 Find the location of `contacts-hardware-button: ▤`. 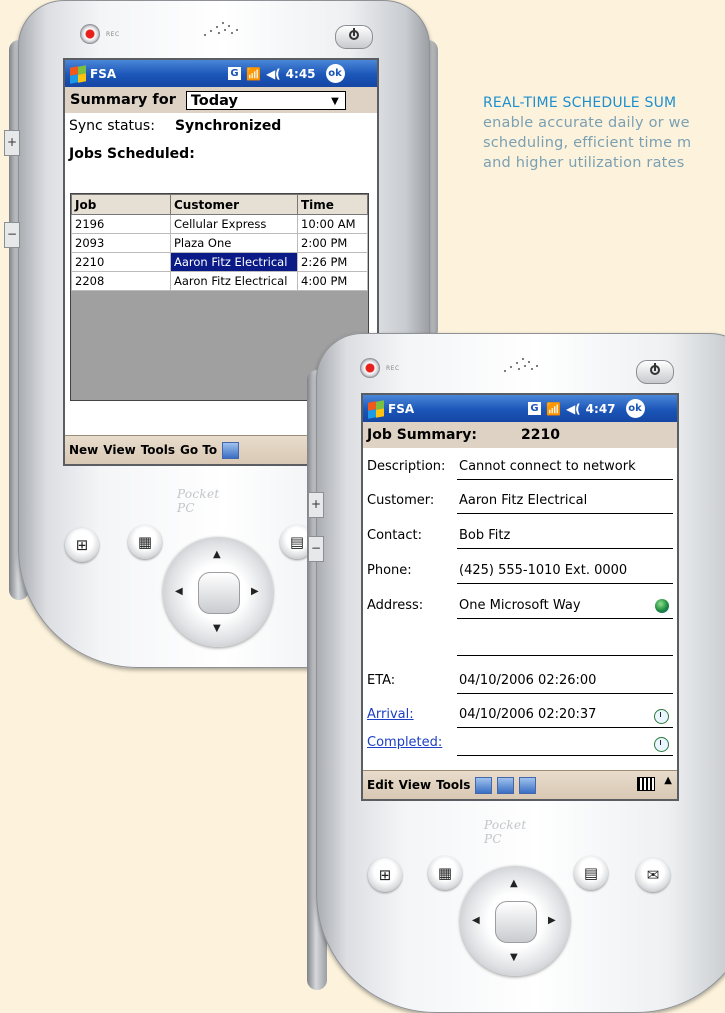

contacts-hardware-button: ▤ is located at coordinates (591, 873).